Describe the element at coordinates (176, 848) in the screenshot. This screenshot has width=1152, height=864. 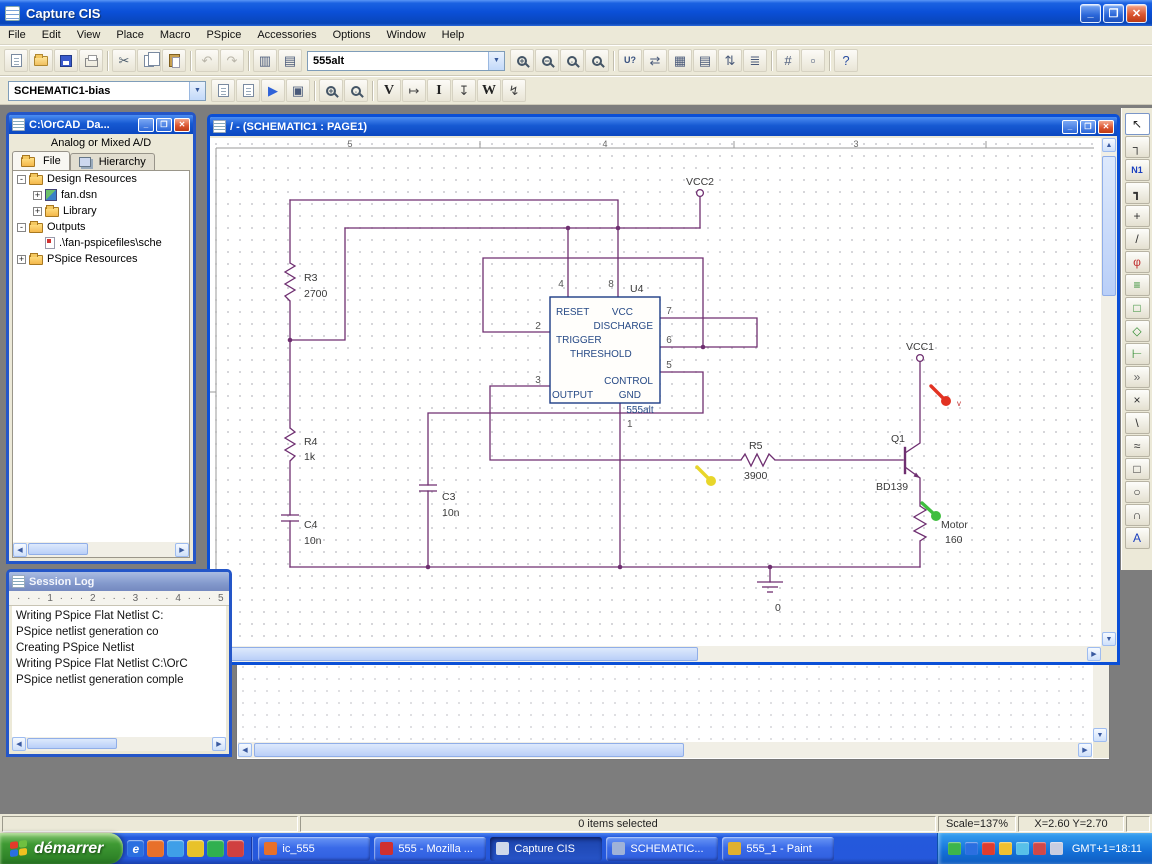
I see `desktop-icon` at that location.